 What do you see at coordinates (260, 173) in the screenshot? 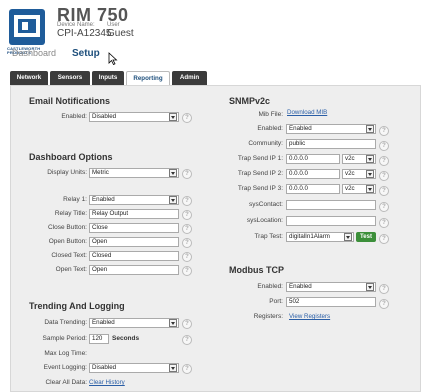
I see `trap-ip2-label: Trap Send IP 2:` at bounding box center [260, 173].